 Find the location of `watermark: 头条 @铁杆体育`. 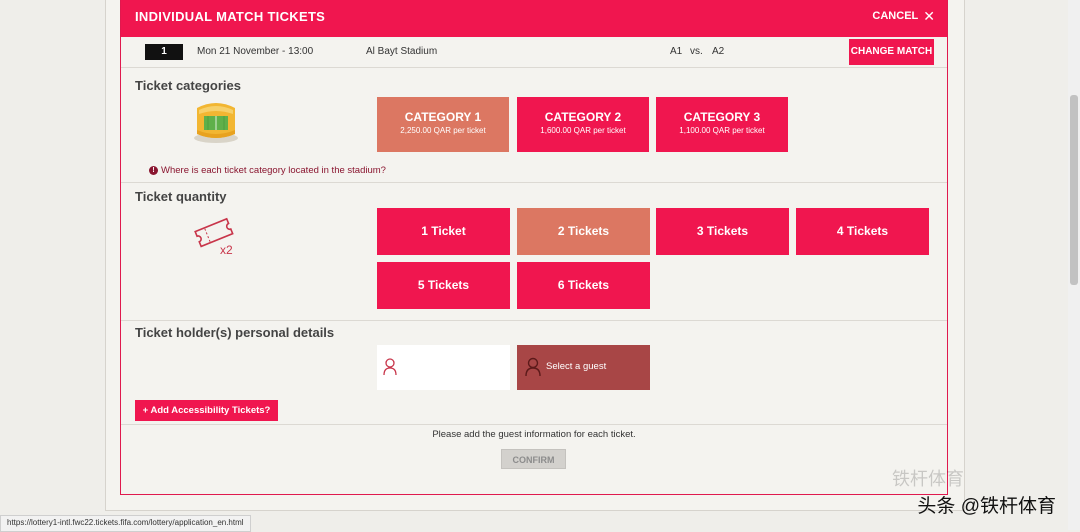

watermark: 头条 @铁杆体育 is located at coordinates (986, 504).